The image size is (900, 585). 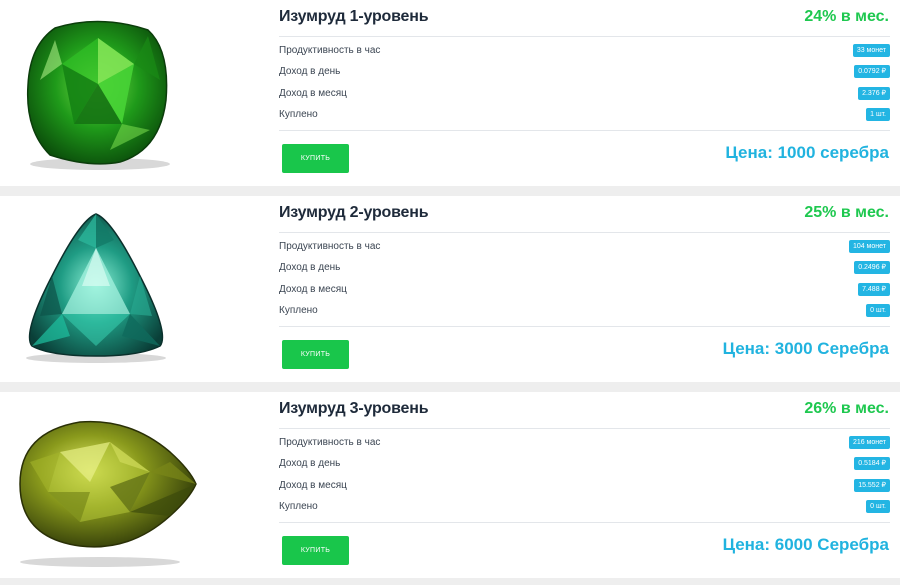 What do you see at coordinates (869, 246) in the screenshot?
I see `stat-badge: 104 монет` at bounding box center [869, 246].